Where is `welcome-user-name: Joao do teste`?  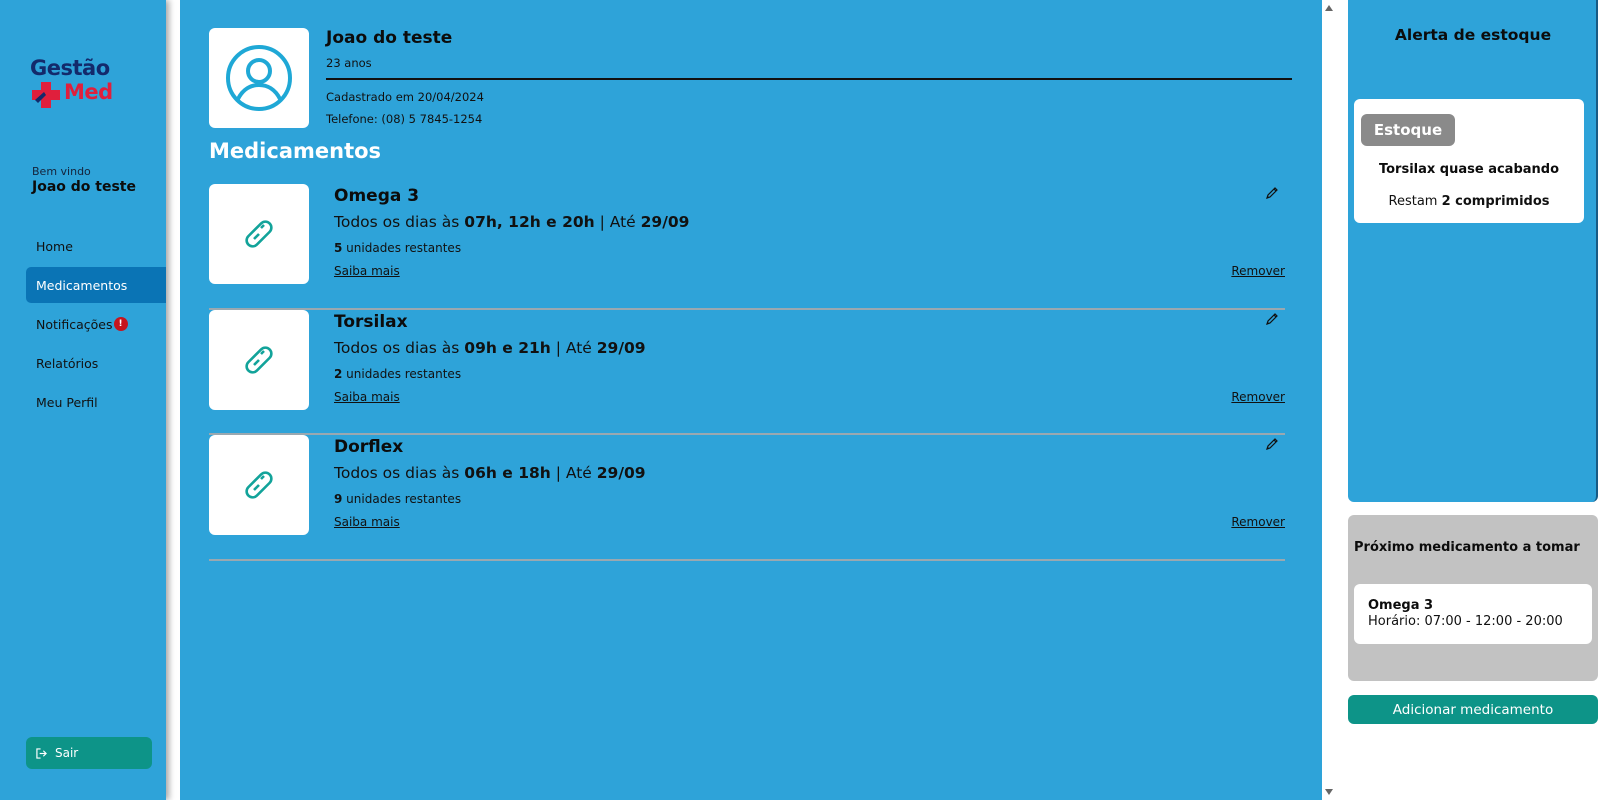 welcome-user-name: Joao do teste is located at coordinates (84, 187).